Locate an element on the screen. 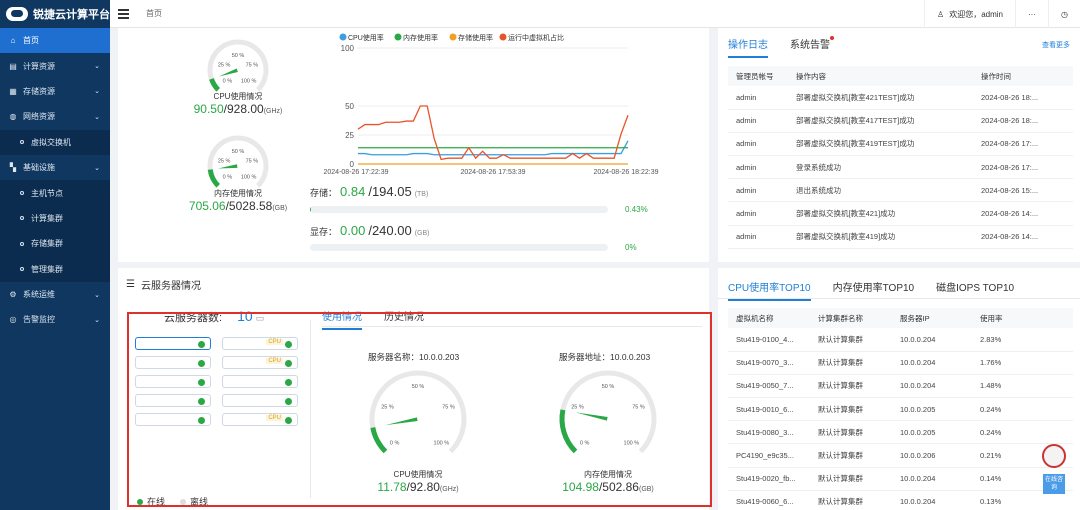 The height and width of the screenshot is (510, 1080). top10-row: Stu419-0100_4... 默认计算集群 10.0.0.204 2.83% is located at coordinates (900, 340).